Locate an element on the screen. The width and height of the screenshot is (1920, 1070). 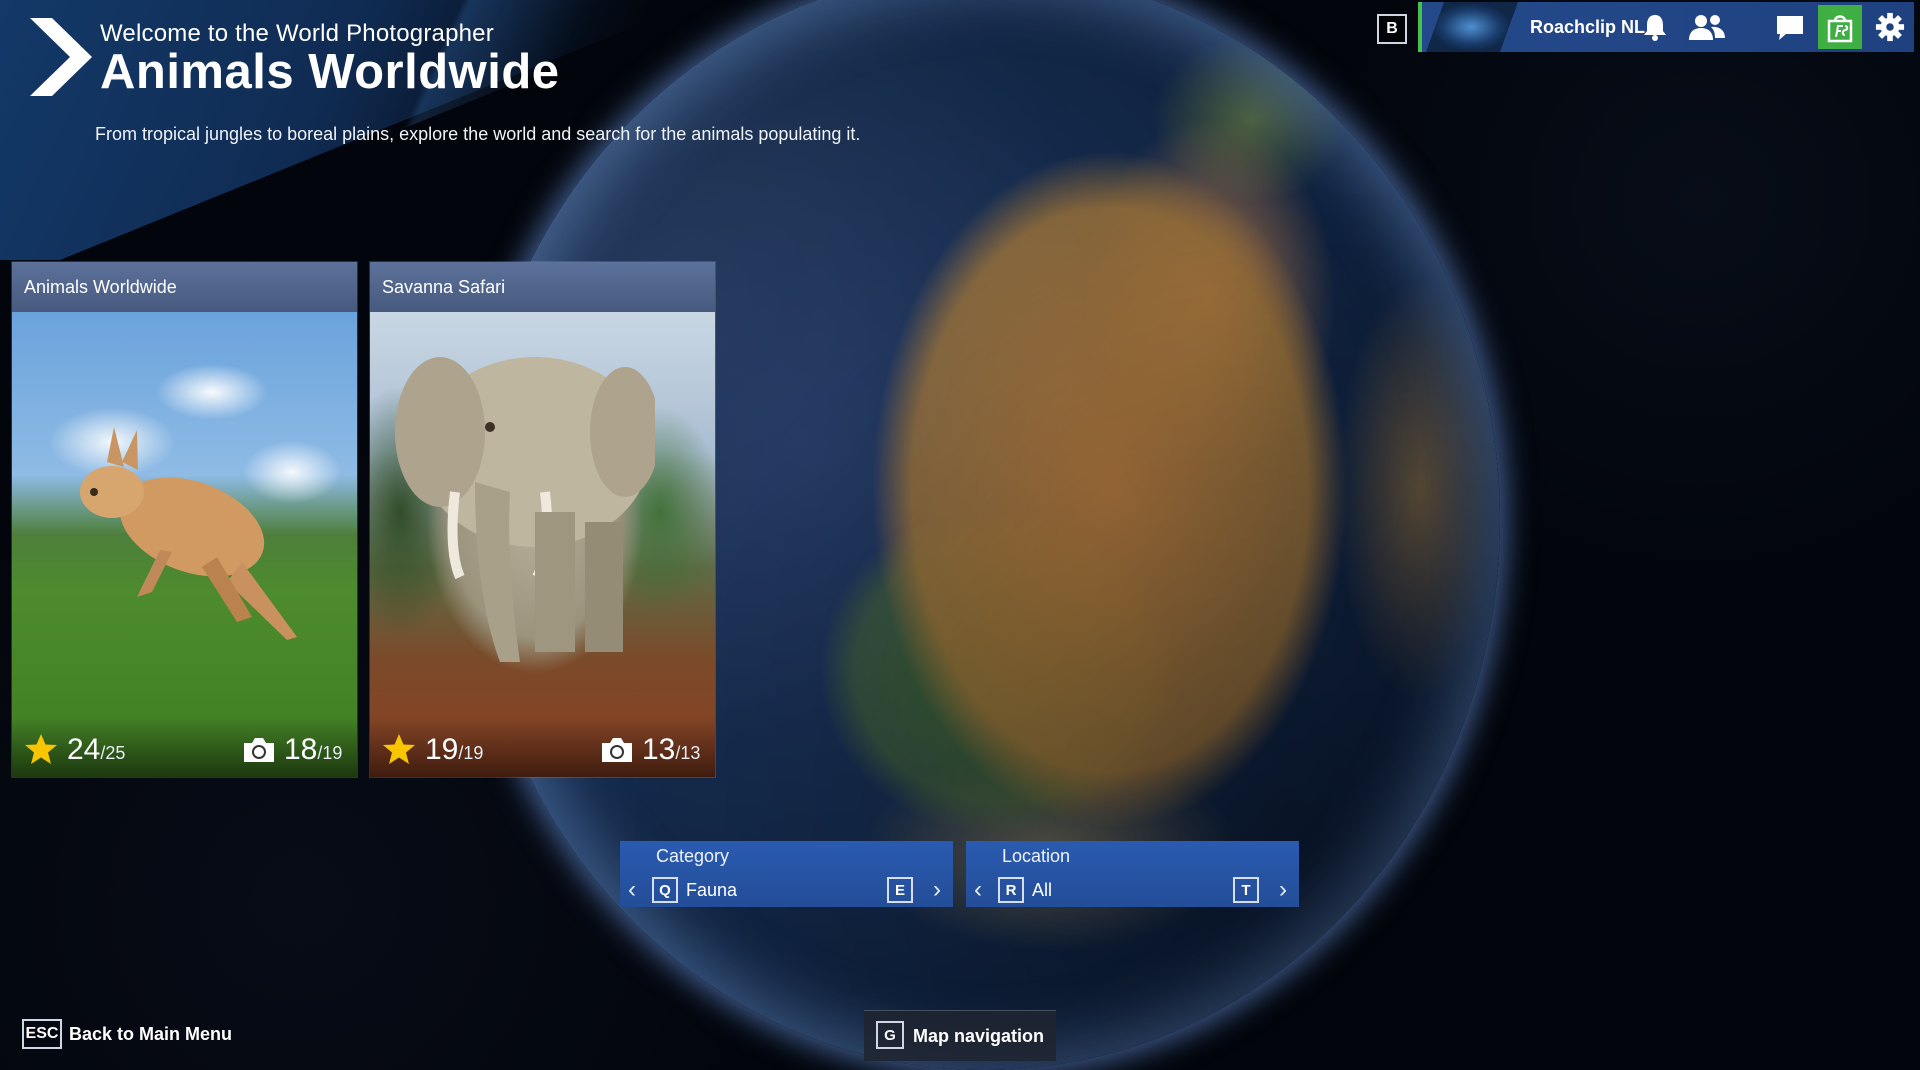
r-key-hint: R is located at coordinates (1011, 890).